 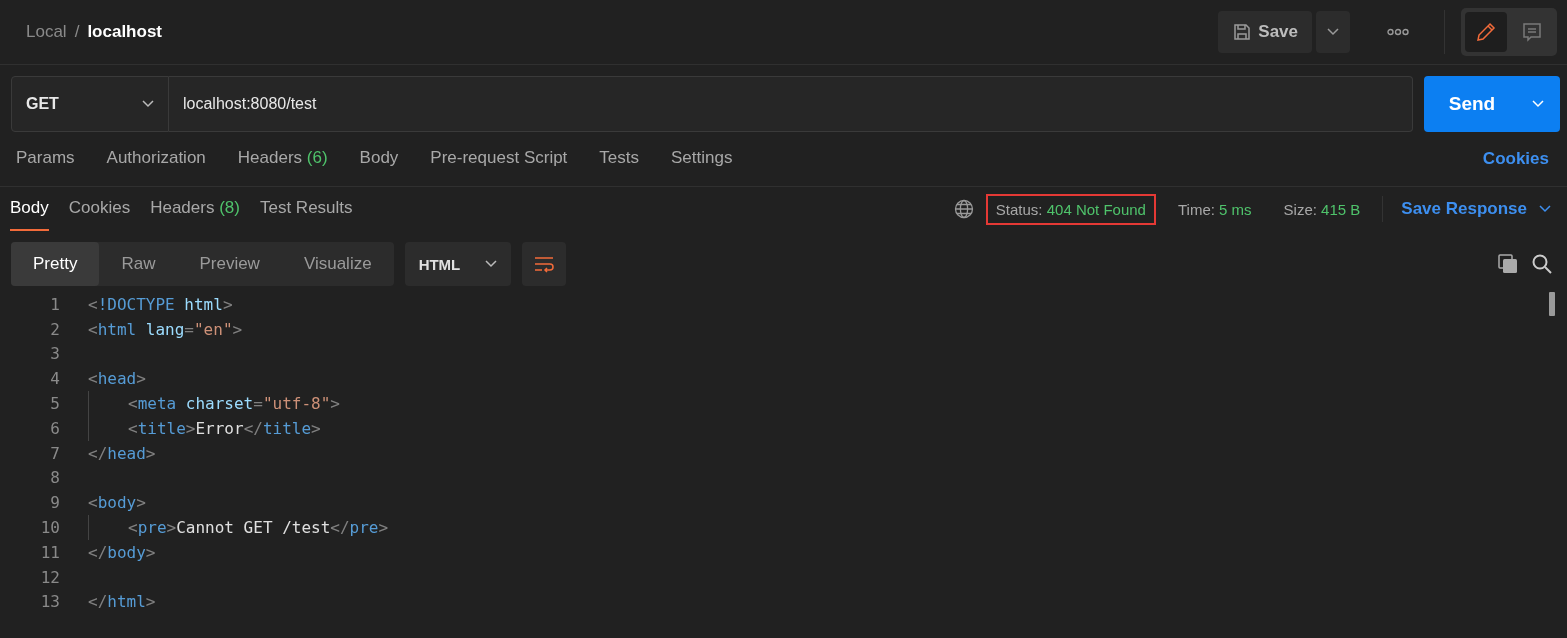 I want to click on line-number: 11, so click(x=50, y=552).